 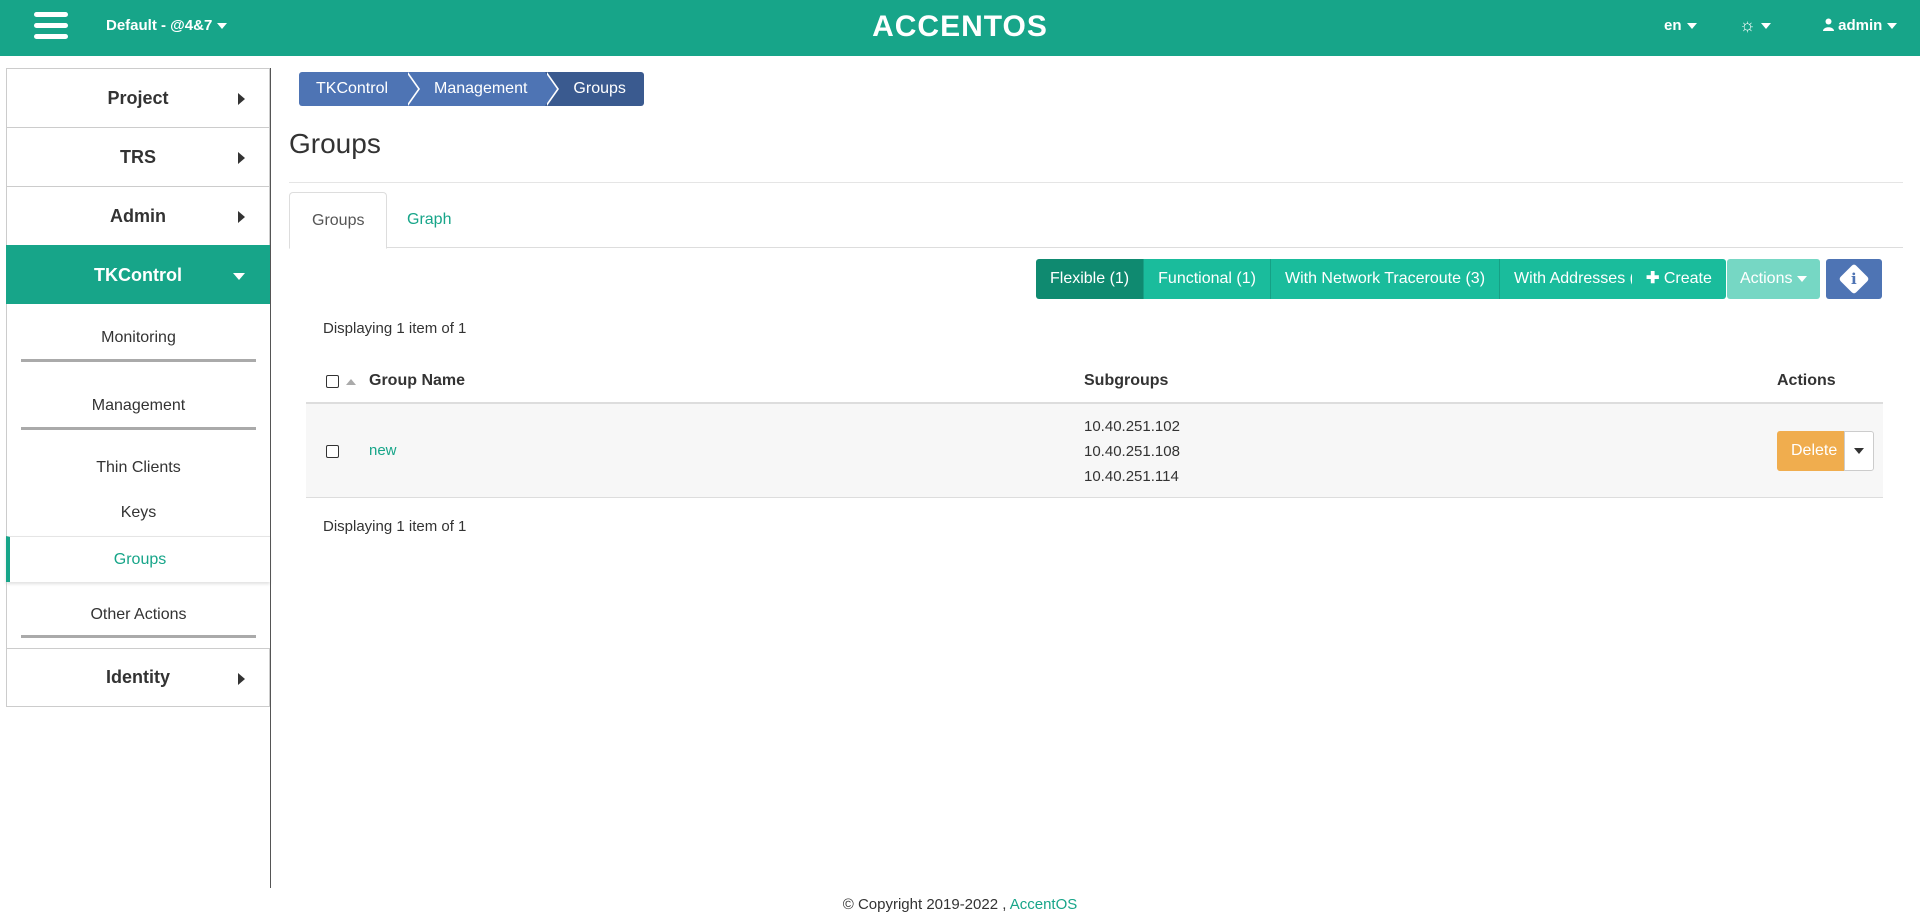 I want to click on sidebar-group-trs: TRS, so click(x=138, y=156).